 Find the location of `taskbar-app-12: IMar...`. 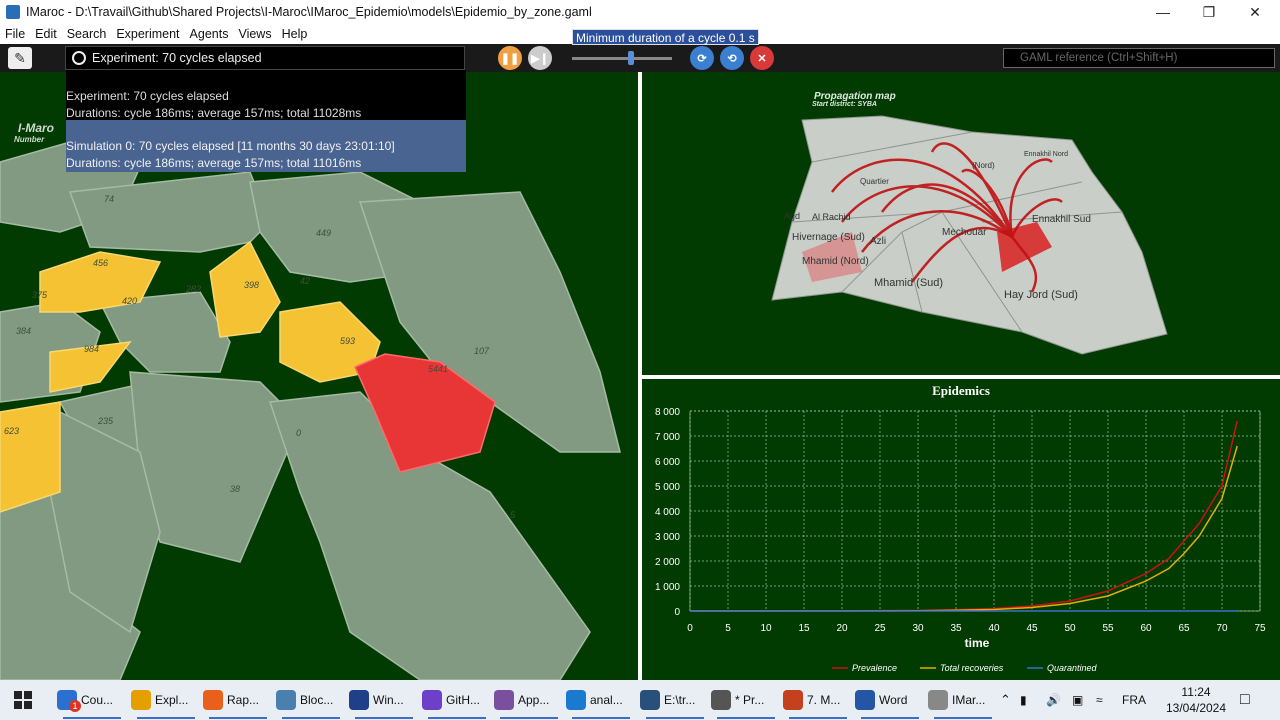

taskbar-app-12: IMar... is located at coordinates (963, 700).